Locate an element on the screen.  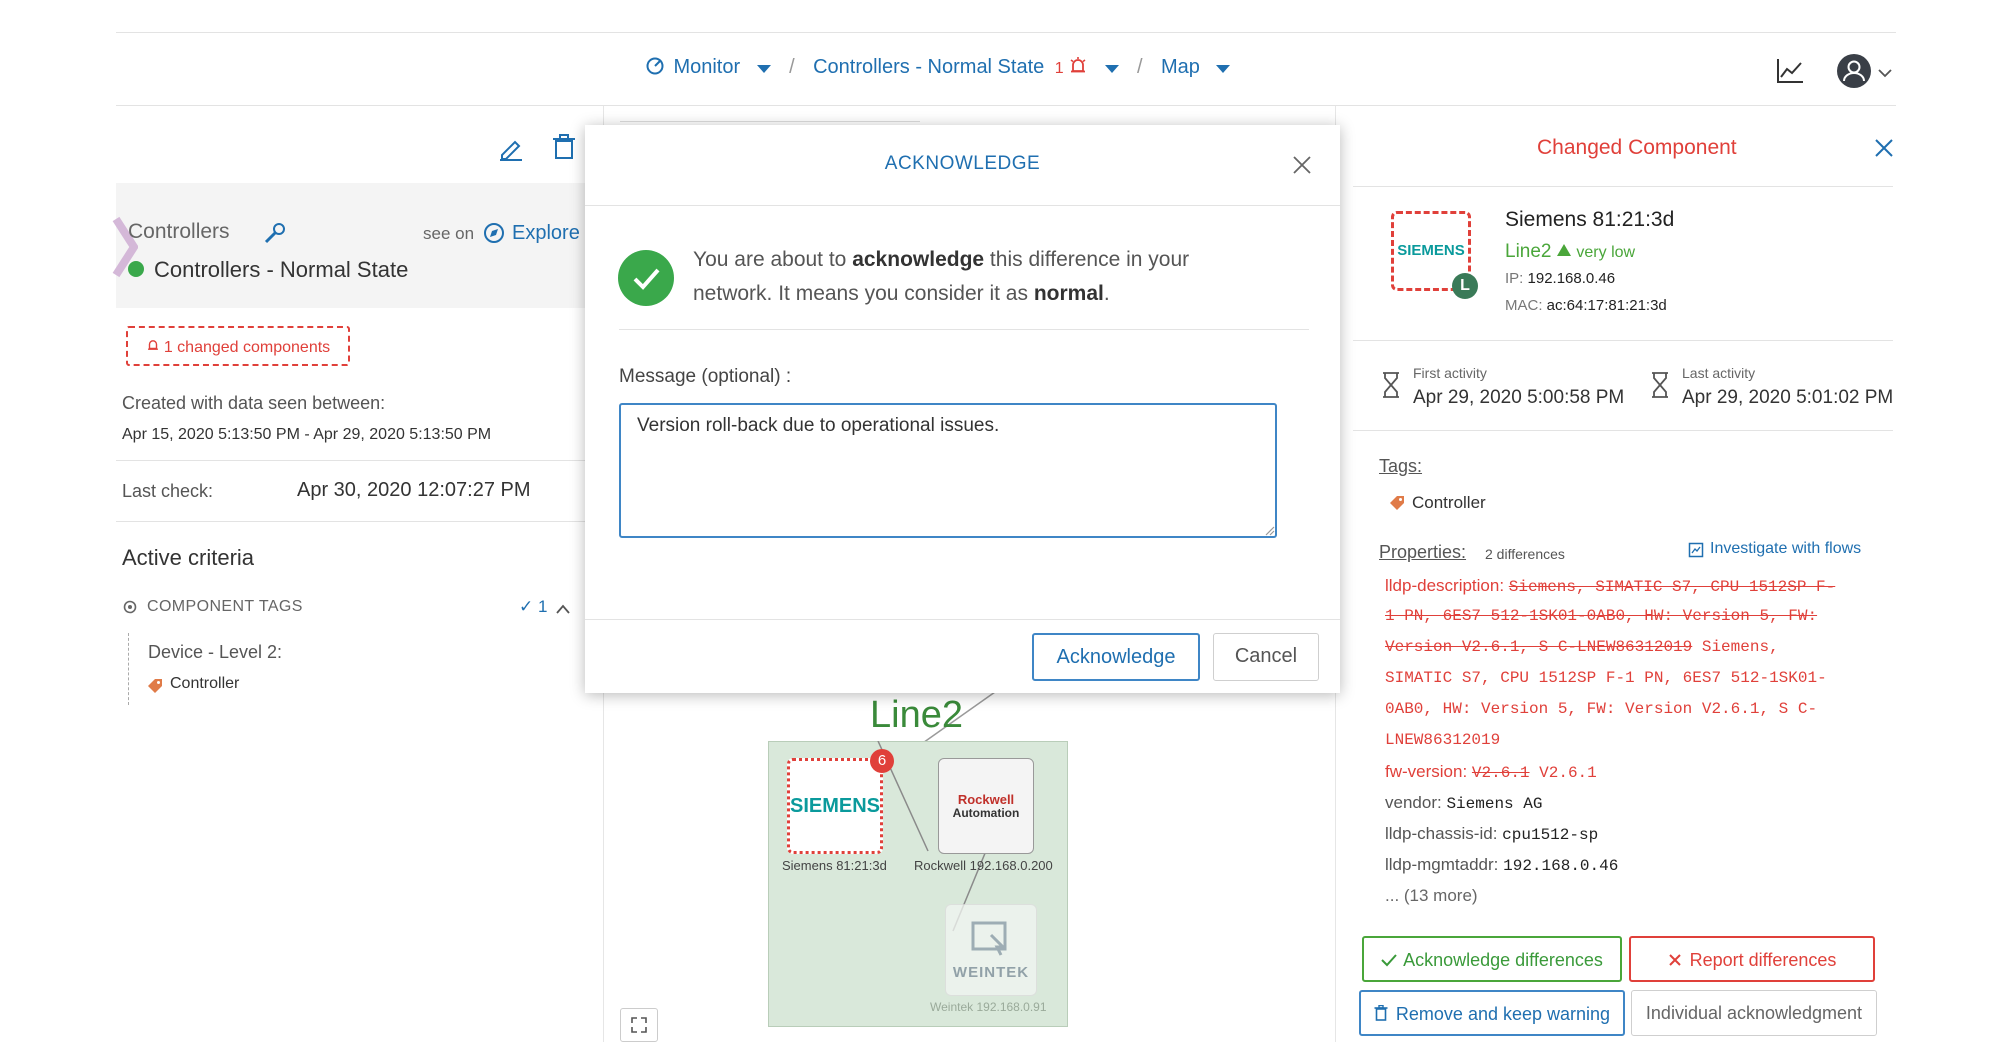
panel-title: Changed Component is located at coordinates (1637, 147).